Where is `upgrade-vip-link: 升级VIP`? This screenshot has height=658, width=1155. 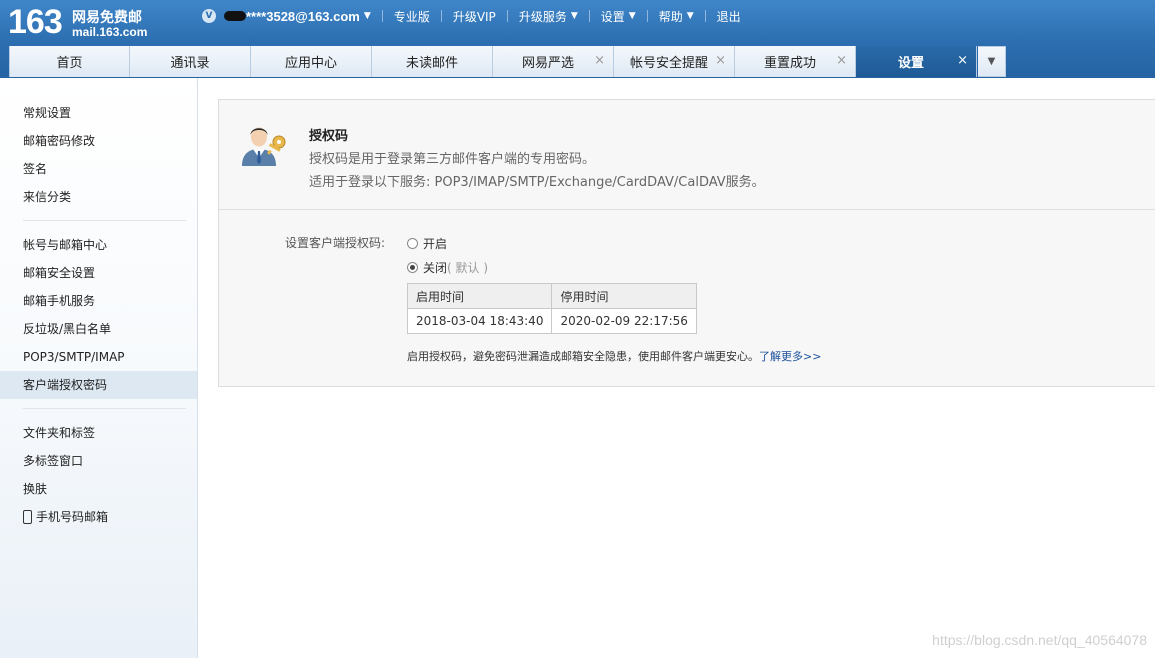 upgrade-vip-link: 升级VIP is located at coordinates (474, 16).